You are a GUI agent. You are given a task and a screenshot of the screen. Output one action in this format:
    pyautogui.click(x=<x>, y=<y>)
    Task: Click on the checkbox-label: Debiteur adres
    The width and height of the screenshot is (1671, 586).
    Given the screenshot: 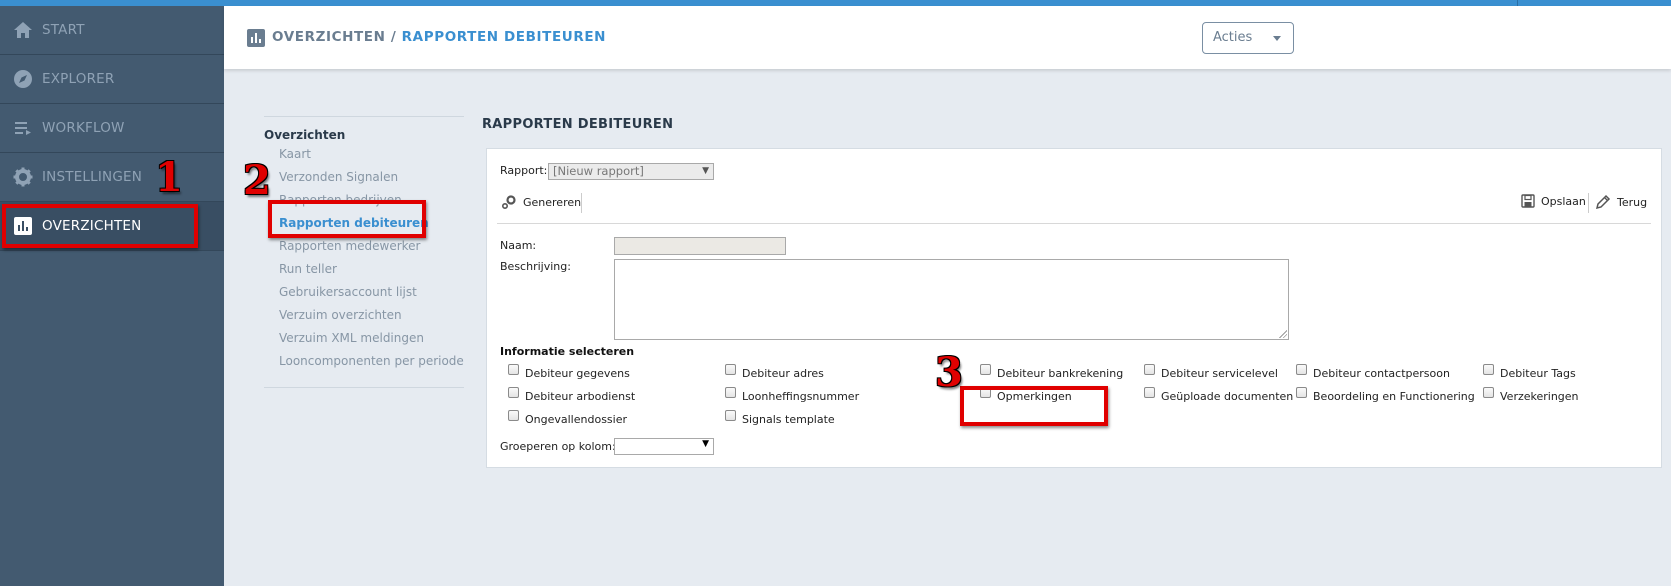 What is the action you would take?
    pyautogui.click(x=783, y=373)
    